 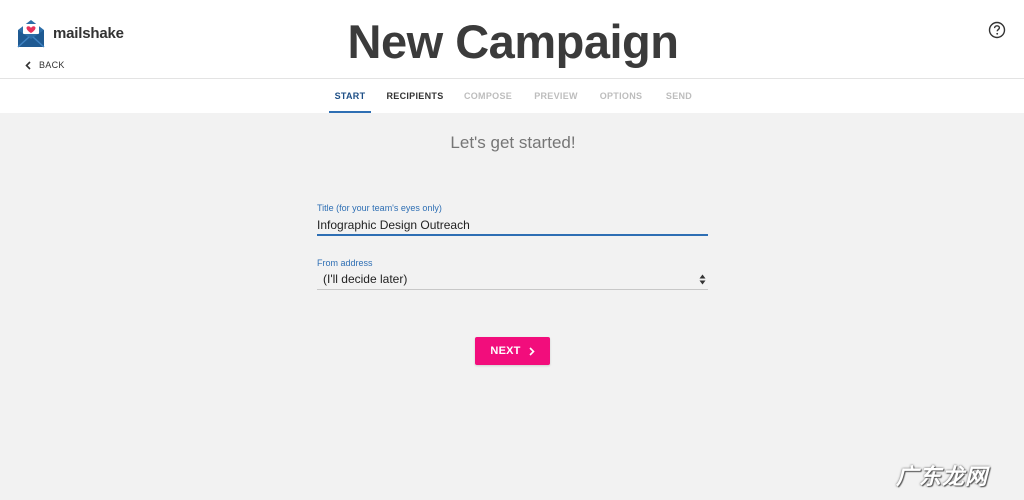 What do you see at coordinates (513, 142) in the screenshot?
I see `form-subtitle: Let's get started!` at bounding box center [513, 142].